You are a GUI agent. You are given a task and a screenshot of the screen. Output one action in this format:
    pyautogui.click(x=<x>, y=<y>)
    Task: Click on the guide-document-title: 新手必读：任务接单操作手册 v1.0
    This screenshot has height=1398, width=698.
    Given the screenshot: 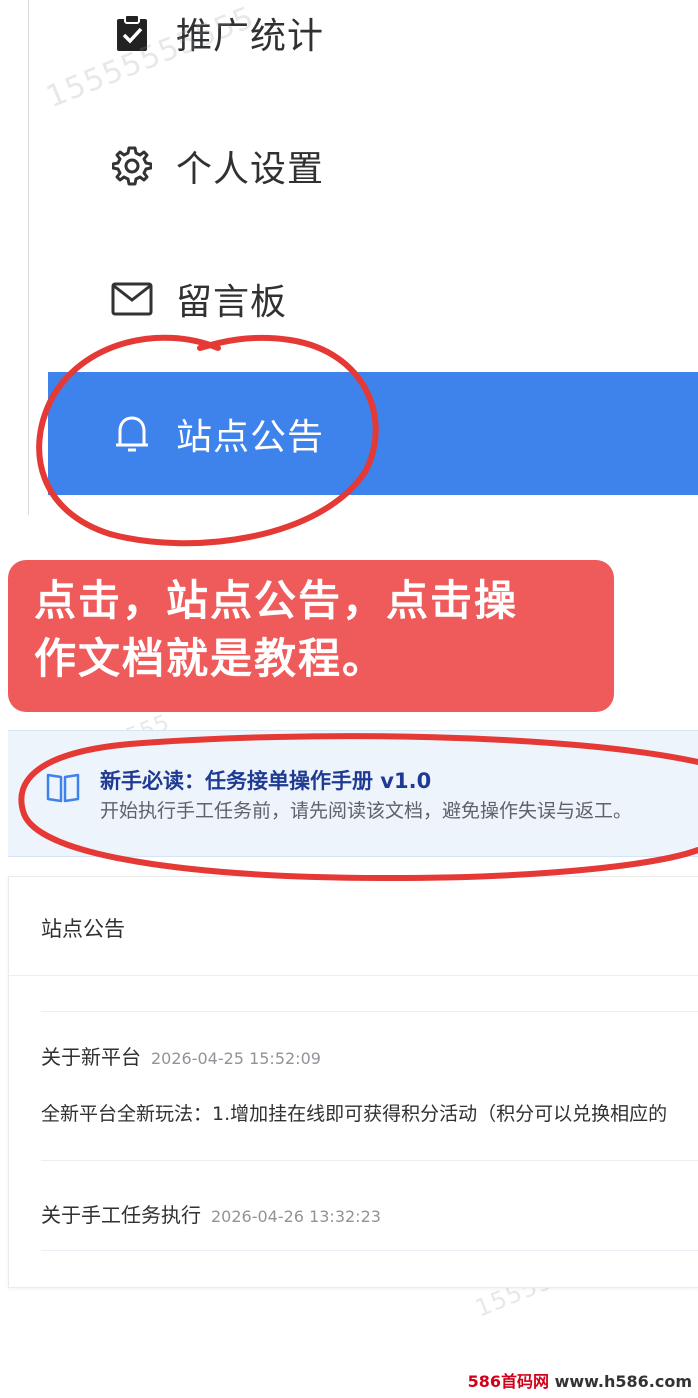 What is the action you would take?
    pyautogui.click(x=265, y=780)
    